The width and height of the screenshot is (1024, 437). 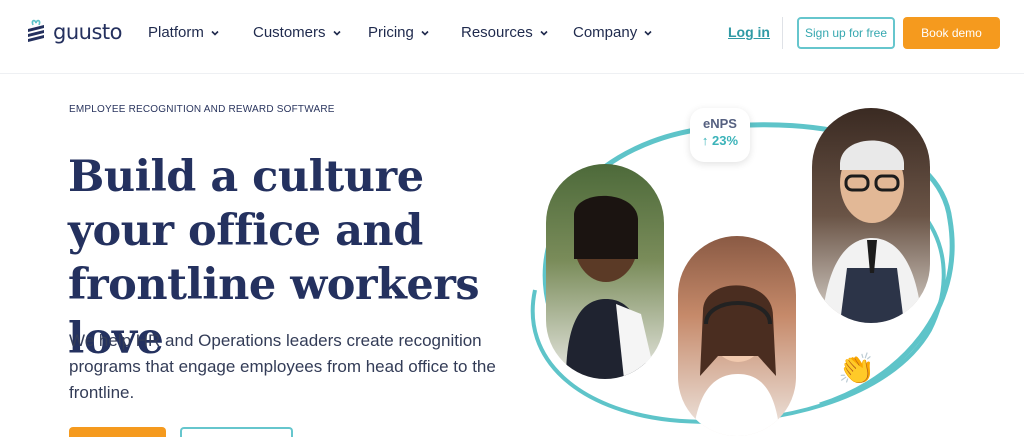 I want to click on guusto-logo: guusto, so click(x=73, y=32).